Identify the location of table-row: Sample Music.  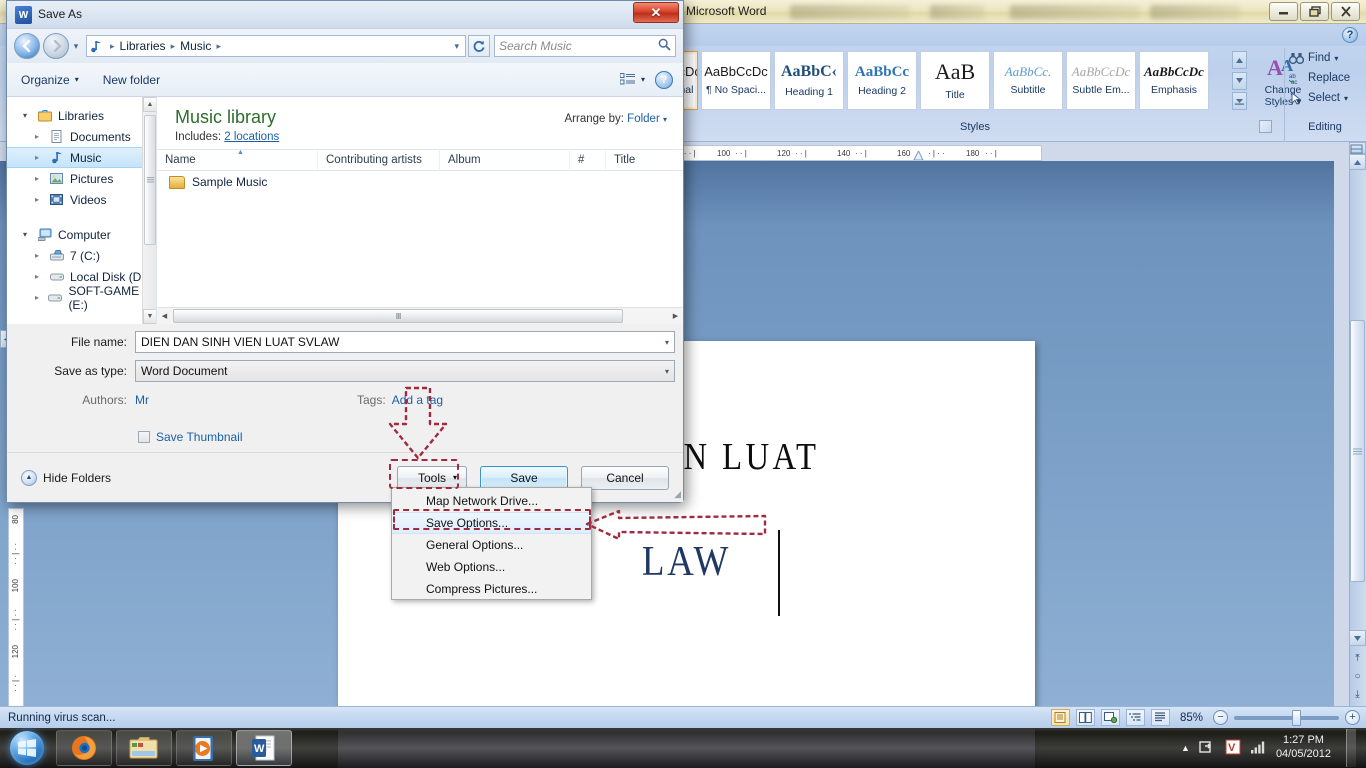
(420, 182).